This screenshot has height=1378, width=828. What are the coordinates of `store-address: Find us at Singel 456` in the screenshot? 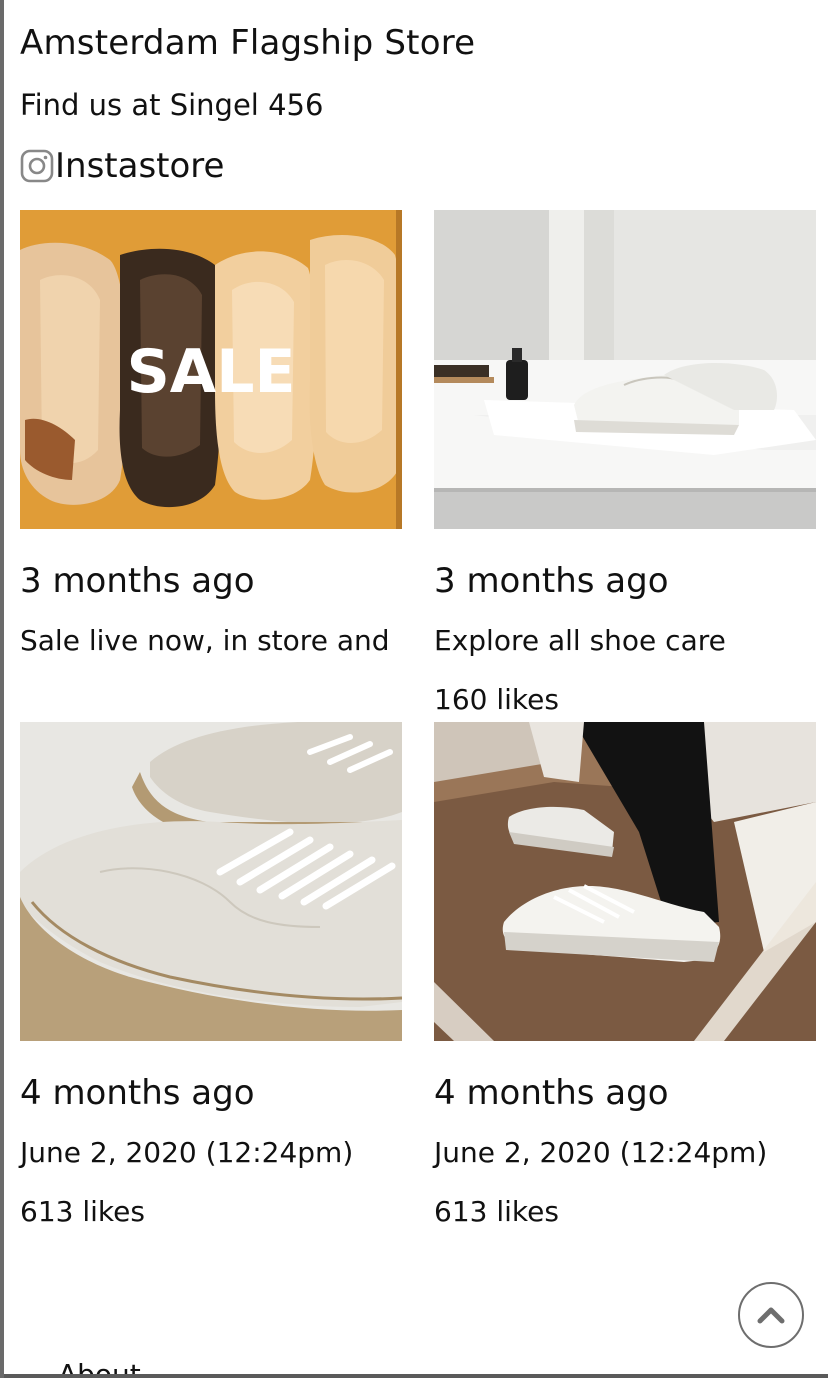 It's located at (172, 105).